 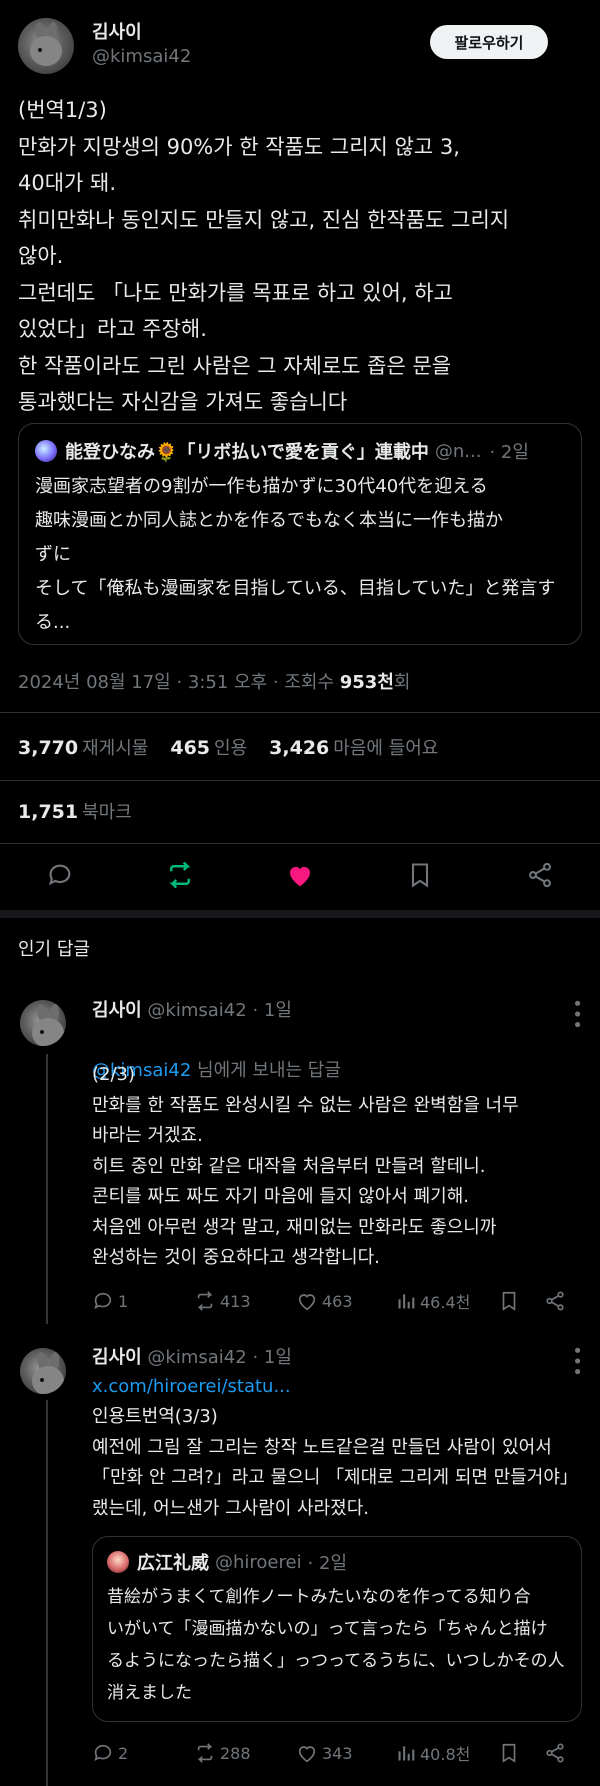 I want to click on retweet-button: 413, so click(x=222, y=1301).